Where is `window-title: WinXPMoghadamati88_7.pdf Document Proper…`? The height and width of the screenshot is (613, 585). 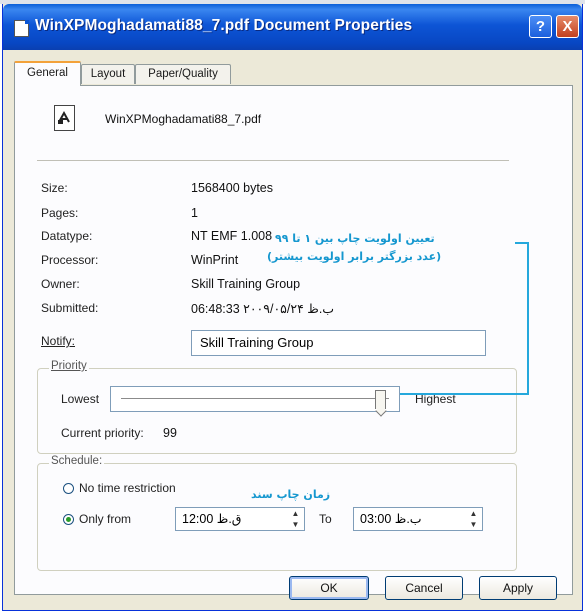 window-title: WinXPMoghadamati88_7.pdf Document Proper… is located at coordinates (224, 25).